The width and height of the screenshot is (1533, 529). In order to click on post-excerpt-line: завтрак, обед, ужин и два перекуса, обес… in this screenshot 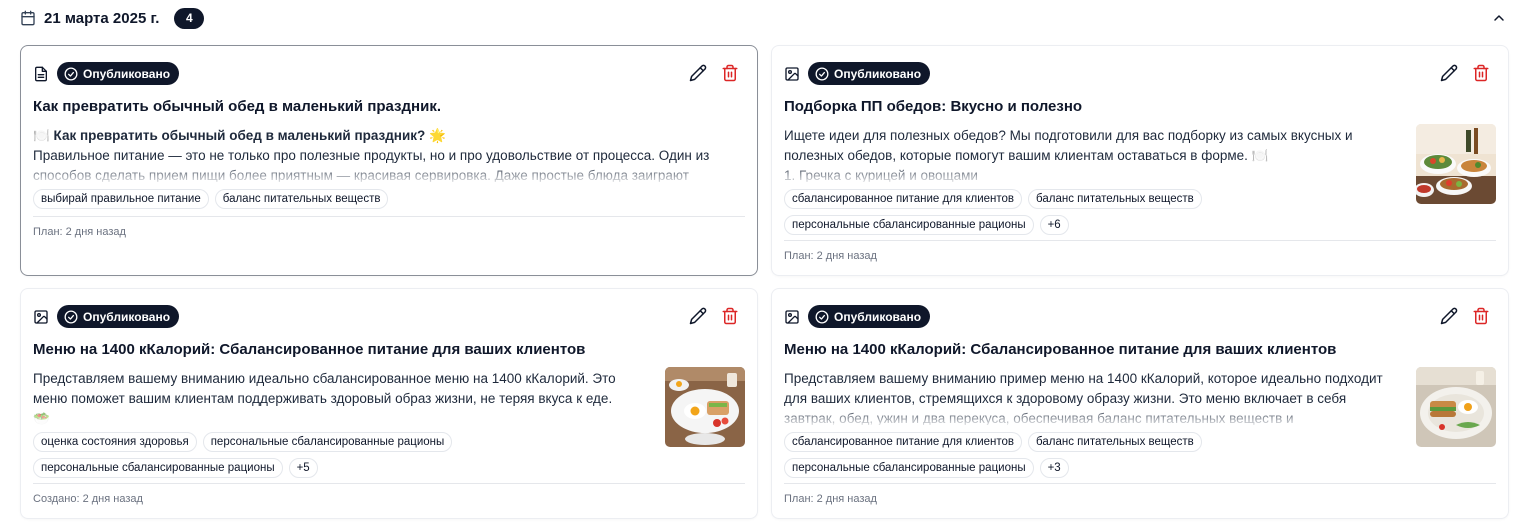, I will do `click(1039, 418)`.